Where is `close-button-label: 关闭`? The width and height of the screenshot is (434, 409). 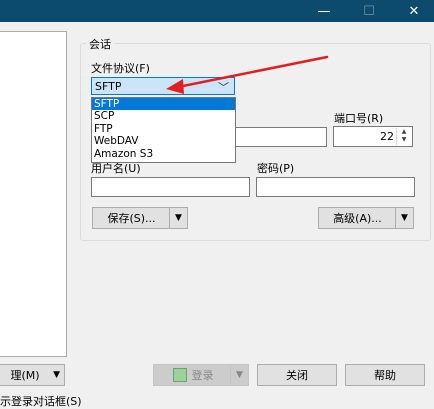 close-button-label: 关闭 is located at coordinates (297, 375).